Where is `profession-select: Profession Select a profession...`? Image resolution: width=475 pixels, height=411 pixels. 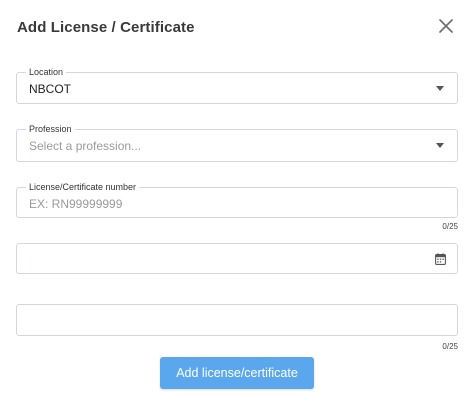
profession-select: Profession Select a profession... is located at coordinates (237, 143).